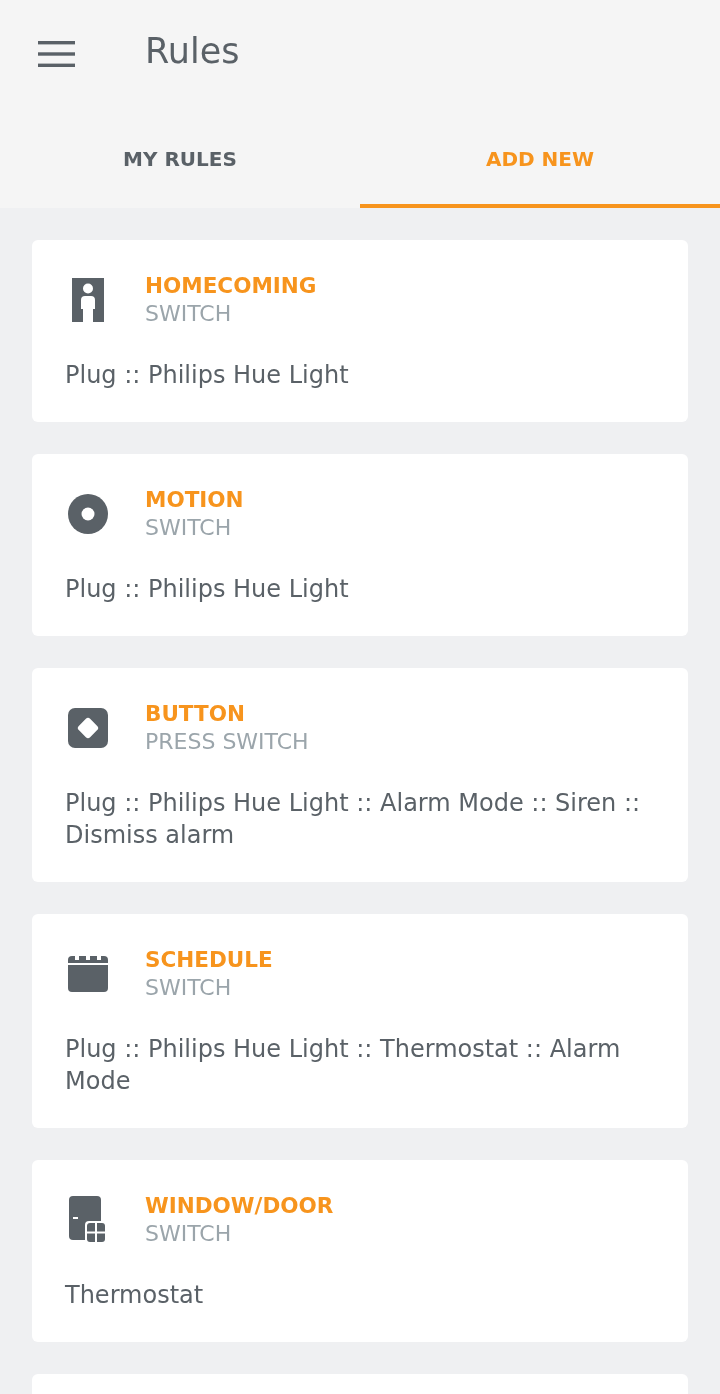 Image resolution: width=720 pixels, height=1394 pixels. What do you see at coordinates (88, 514) in the screenshot?
I see `ring-icon` at bounding box center [88, 514].